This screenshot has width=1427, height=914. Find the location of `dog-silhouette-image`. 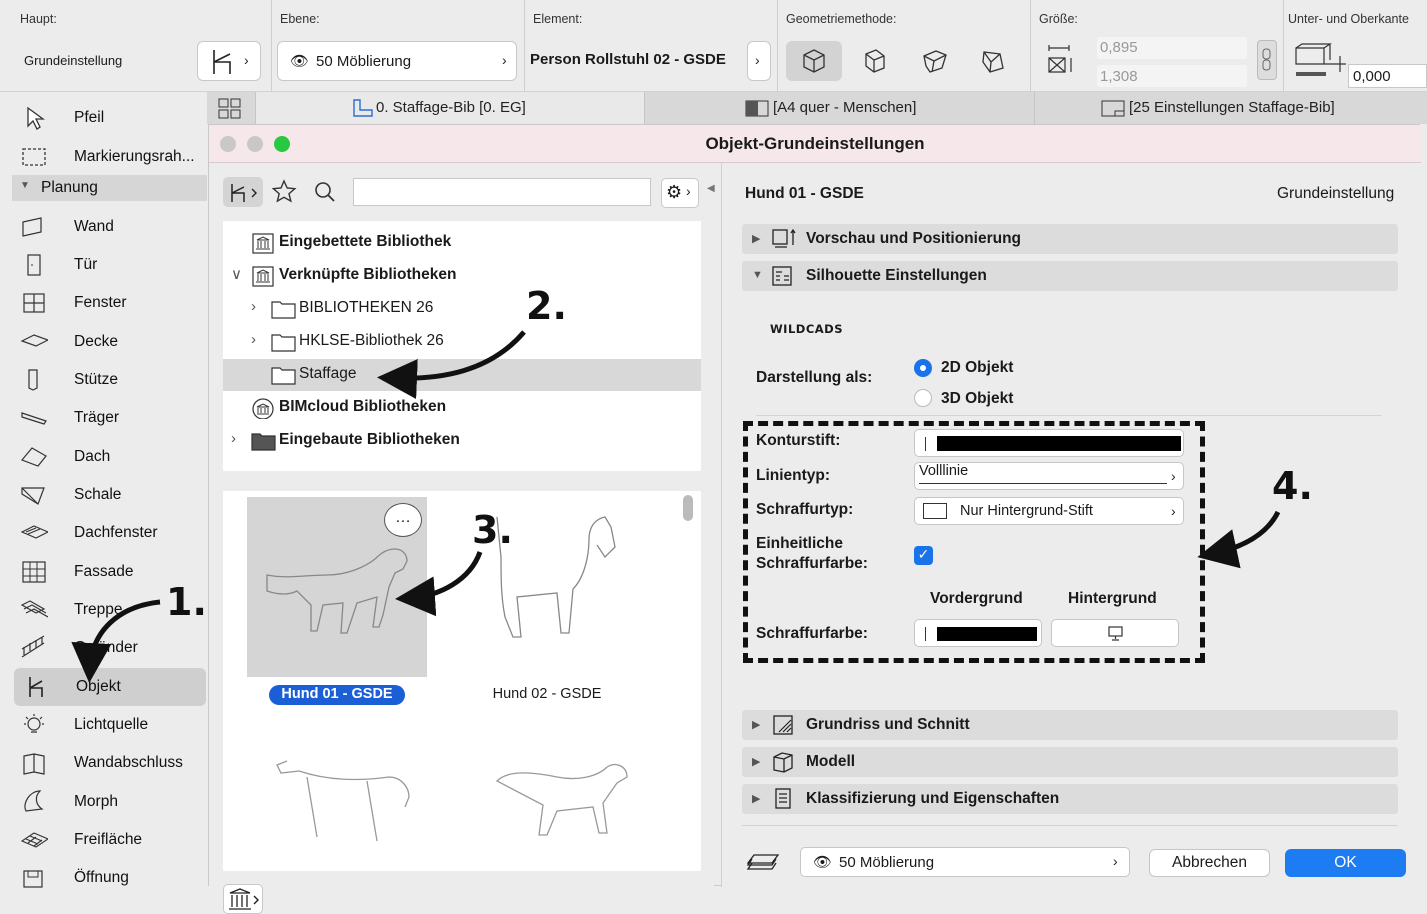

dog-silhouette-image is located at coordinates (561, 799).